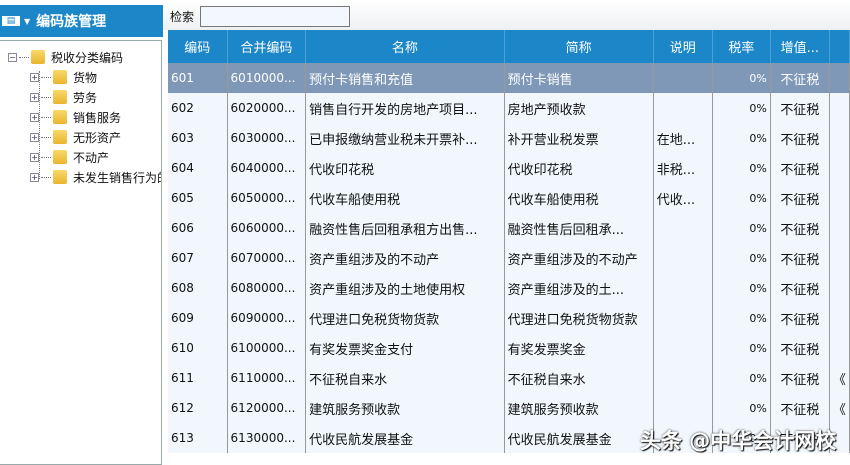 The height and width of the screenshot is (465, 850). What do you see at coordinates (405, 198) in the screenshot?
I see `table-cell: 代收车船使用税` at bounding box center [405, 198].